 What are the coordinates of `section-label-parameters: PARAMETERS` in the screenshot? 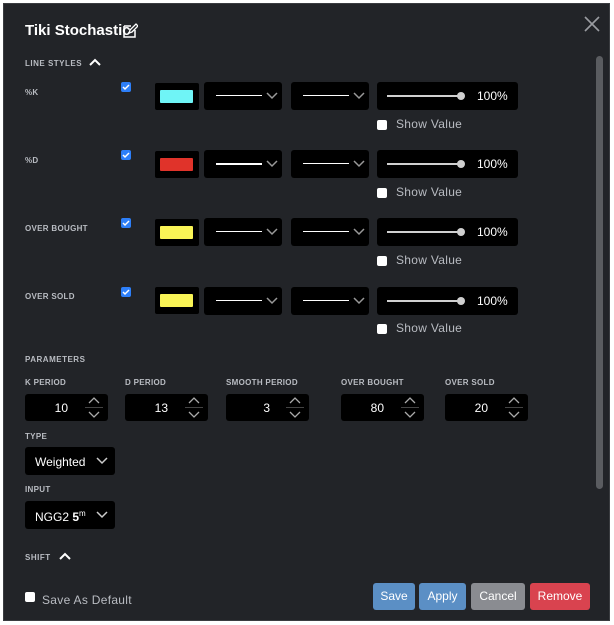 It's located at (55, 359).